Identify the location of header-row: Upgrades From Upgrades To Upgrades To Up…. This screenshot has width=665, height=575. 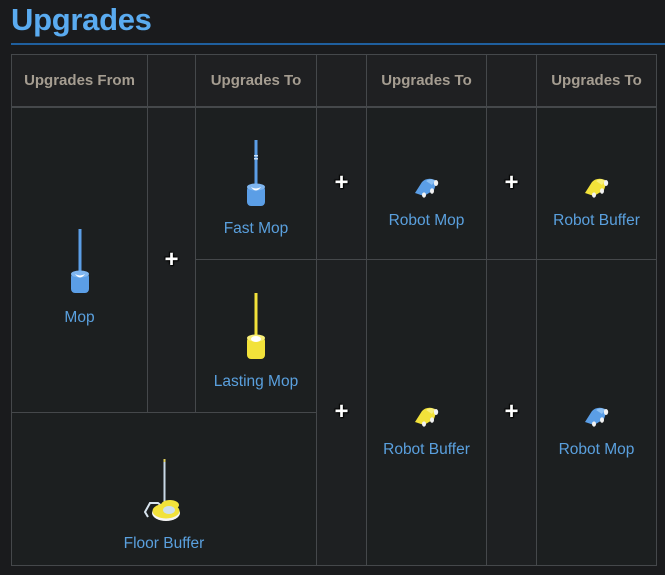
(334, 81).